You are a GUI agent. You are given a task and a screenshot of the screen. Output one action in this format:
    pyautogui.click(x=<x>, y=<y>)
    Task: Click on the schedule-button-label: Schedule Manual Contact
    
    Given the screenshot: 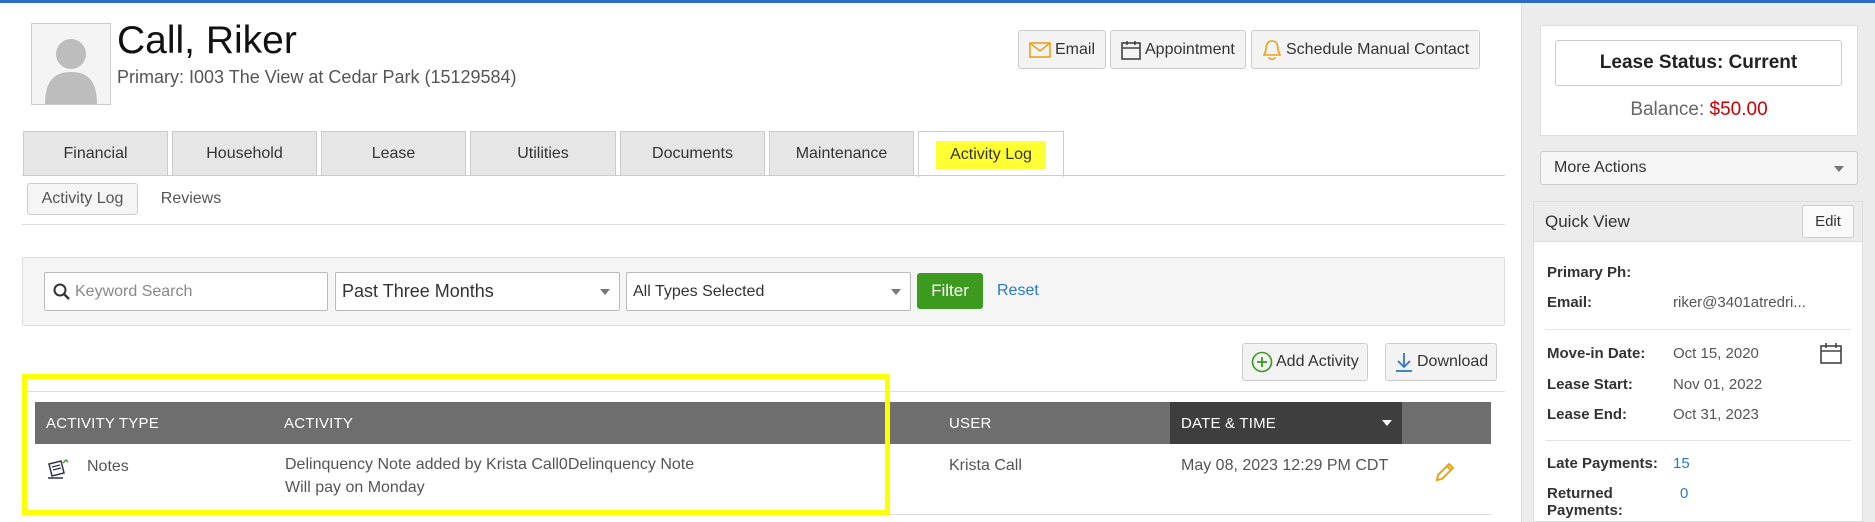 What is the action you would take?
    pyautogui.click(x=1378, y=49)
    